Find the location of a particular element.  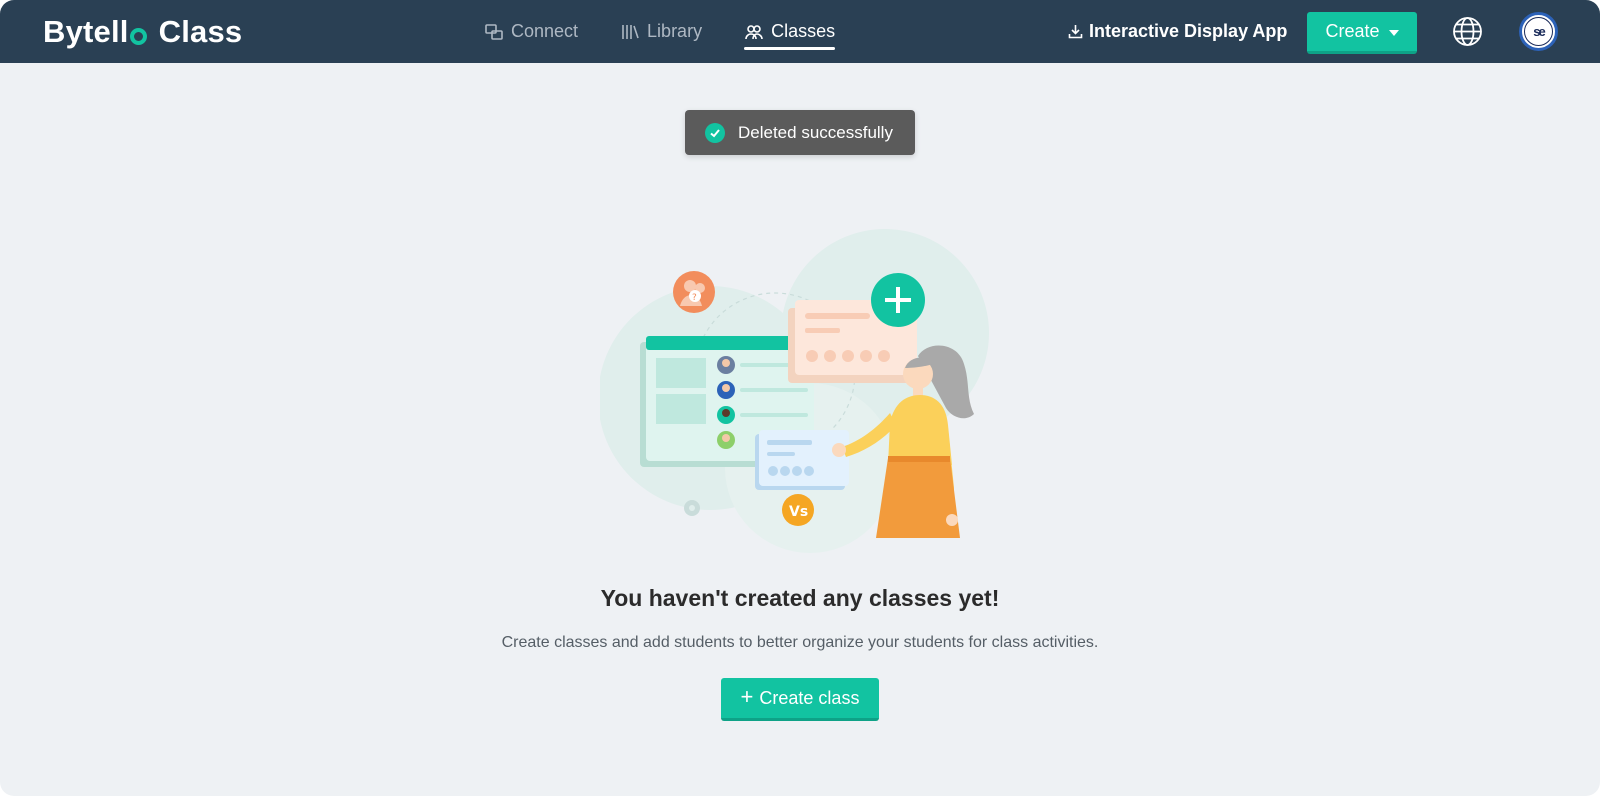

nav-library-label: Library is located at coordinates (675, 31).